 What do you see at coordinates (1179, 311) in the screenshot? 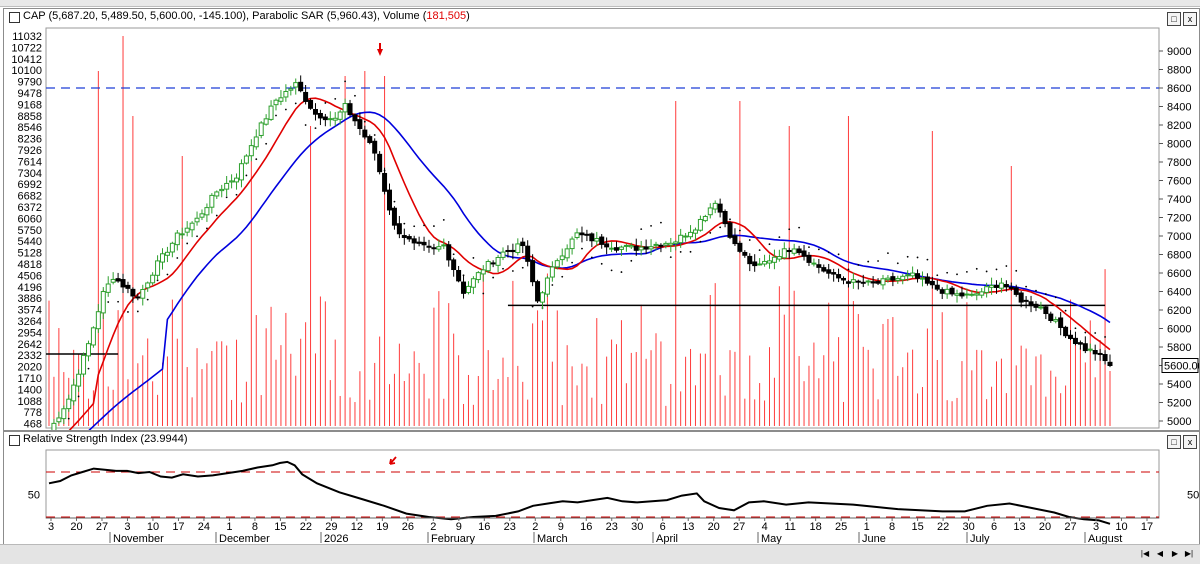
I see `price-axis-label: 6200` at bounding box center [1179, 311].